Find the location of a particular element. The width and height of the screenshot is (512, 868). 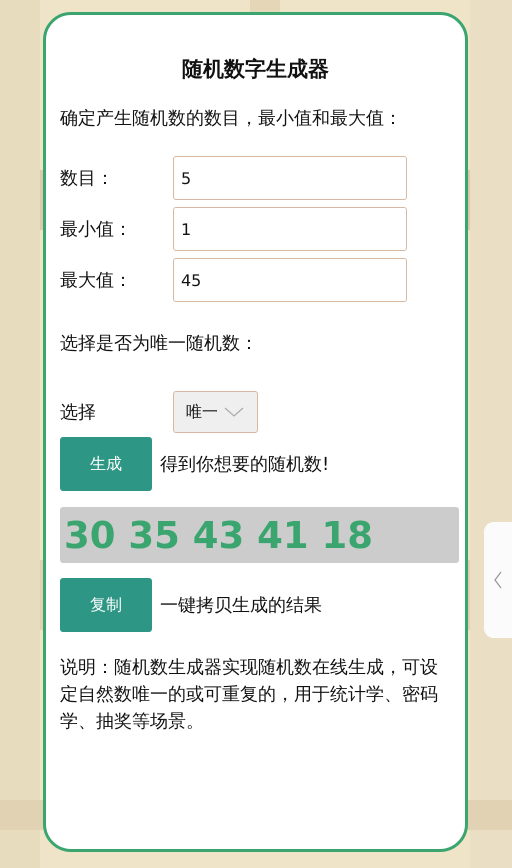

description-text: 说明：随机数生成器实现随机数在线生成，可设定自然数唯一的或可重复的，用于统计学、密码学、抽奖等场景。 is located at coordinates (249, 695).